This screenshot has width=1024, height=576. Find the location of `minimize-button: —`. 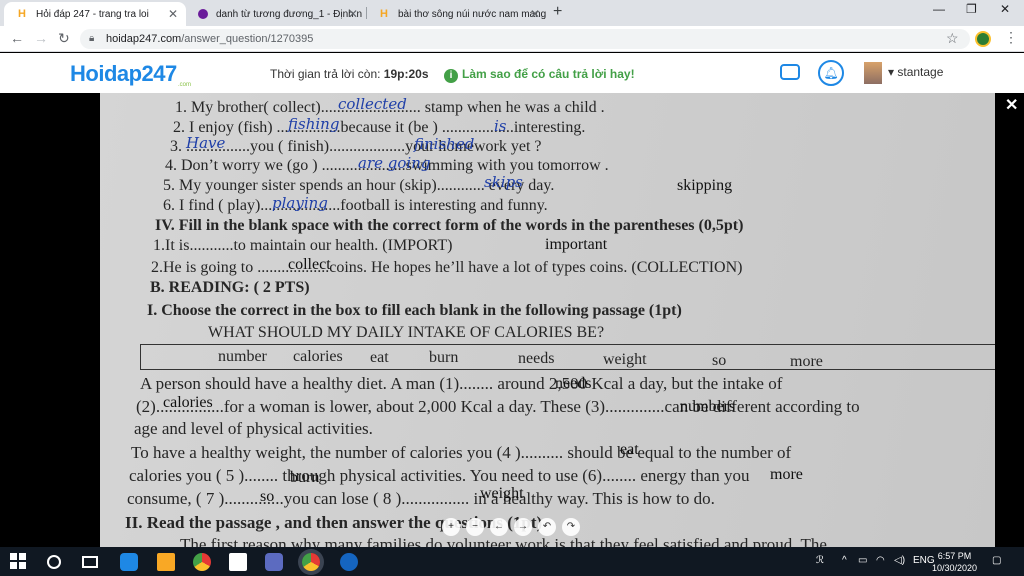

minimize-button: — is located at coordinates (939, 9).